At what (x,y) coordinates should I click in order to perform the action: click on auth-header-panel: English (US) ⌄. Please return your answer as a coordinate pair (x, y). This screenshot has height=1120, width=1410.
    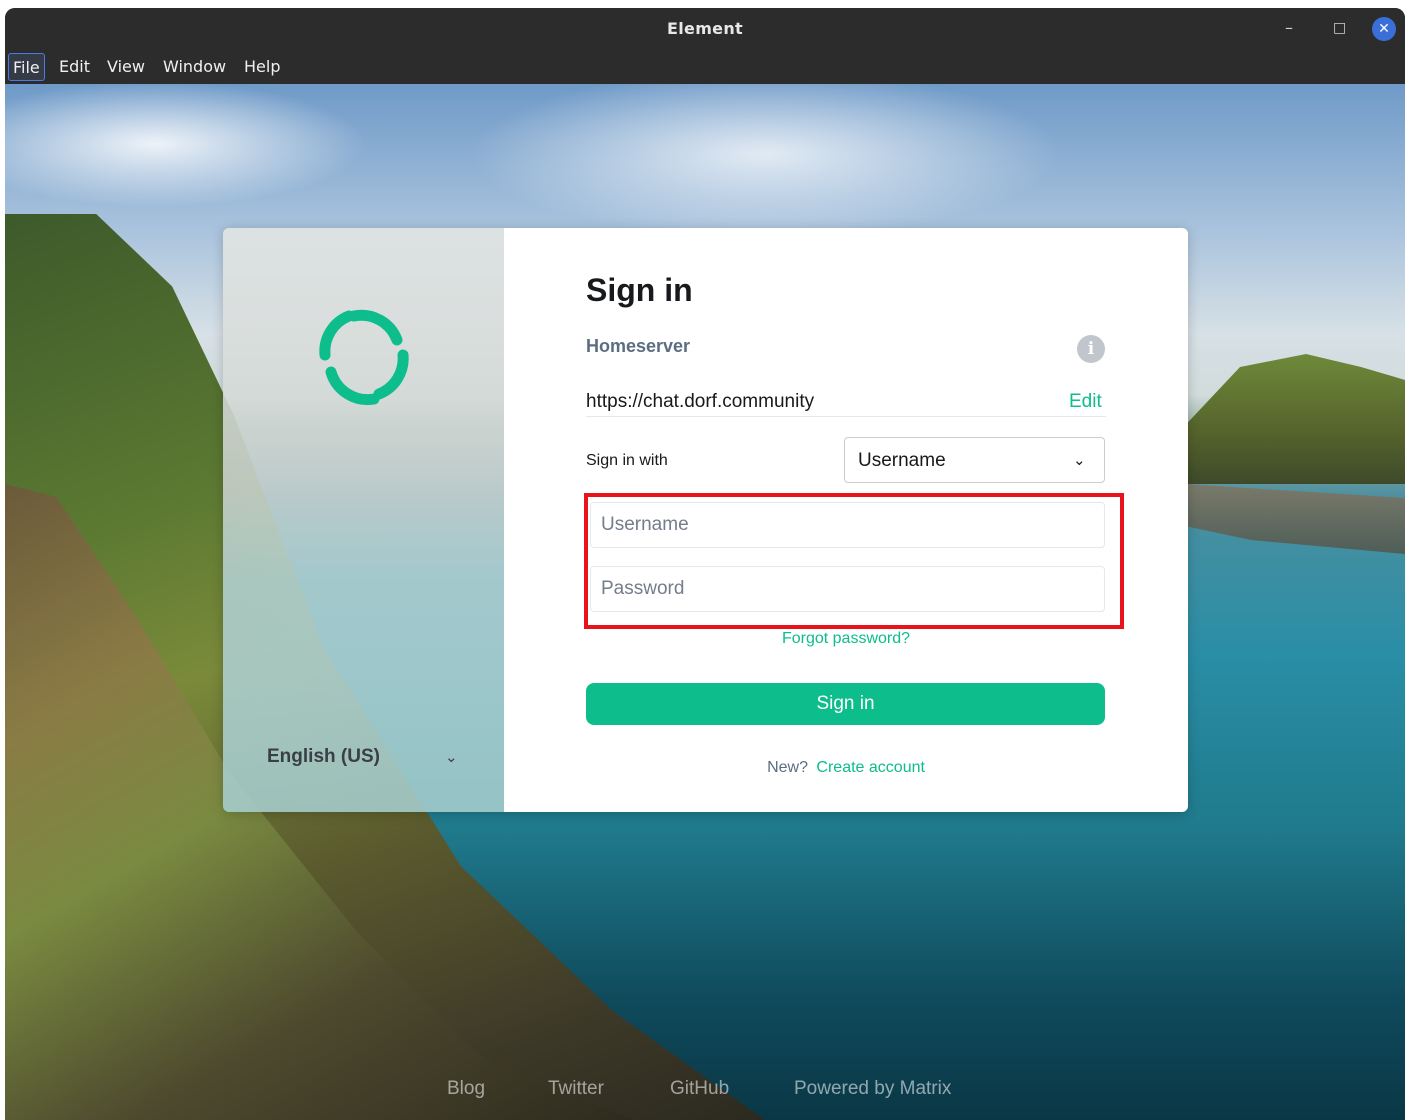
    Looking at the image, I should click on (363, 520).